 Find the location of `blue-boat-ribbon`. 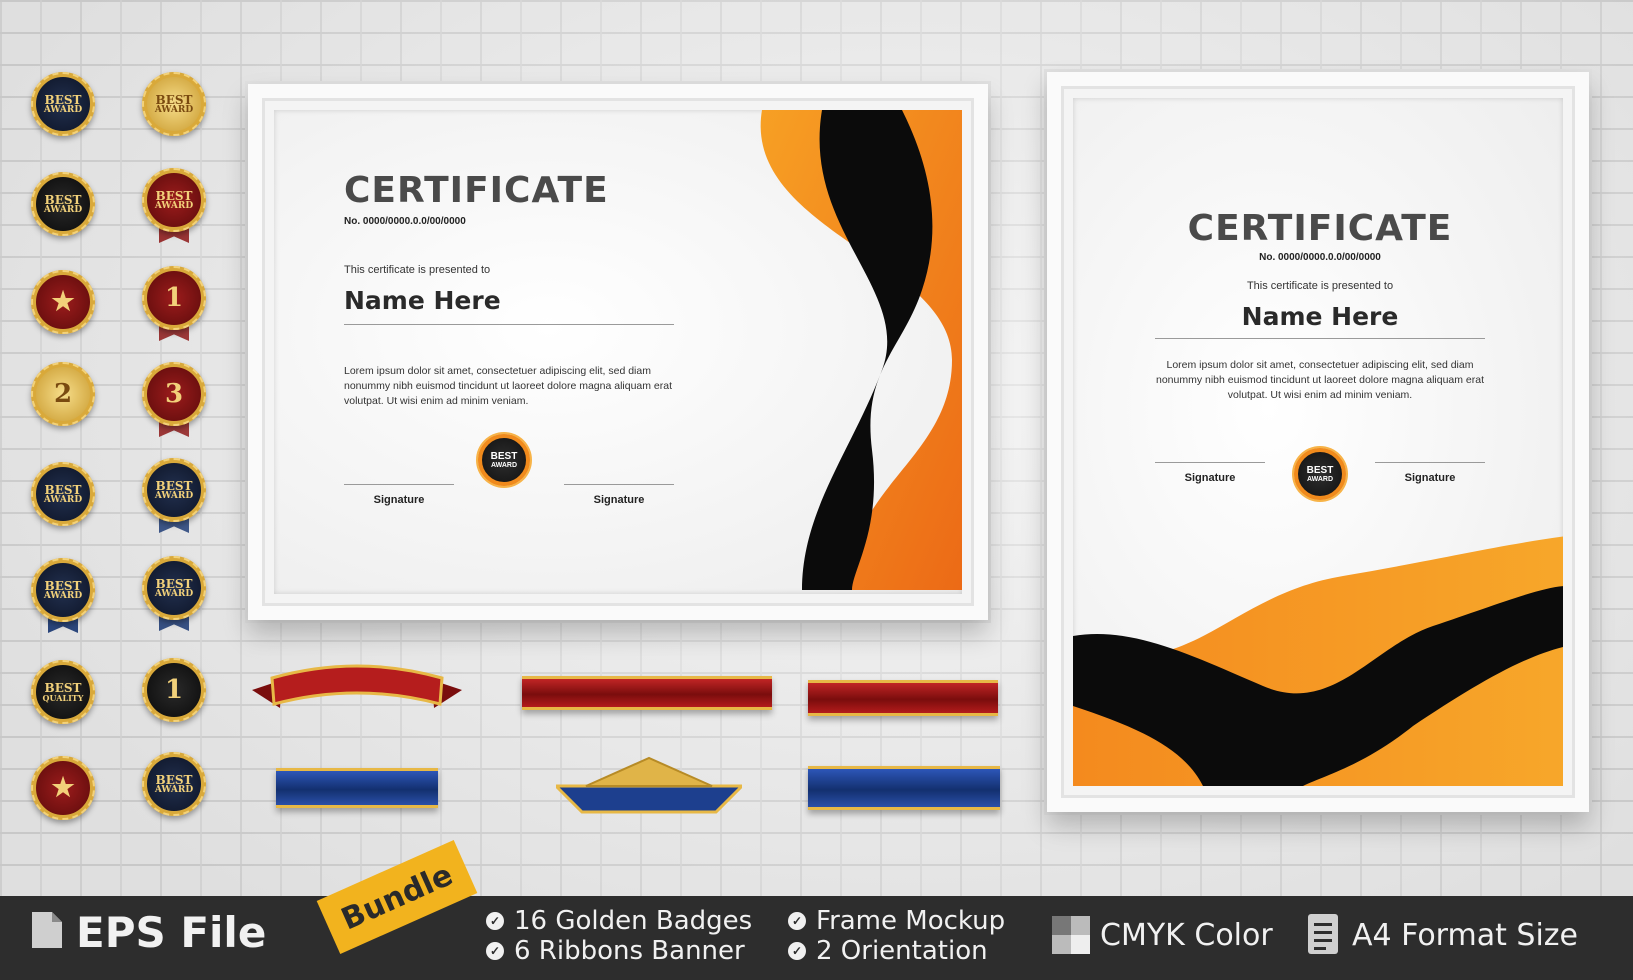

blue-boat-ribbon is located at coordinates (649, 785).